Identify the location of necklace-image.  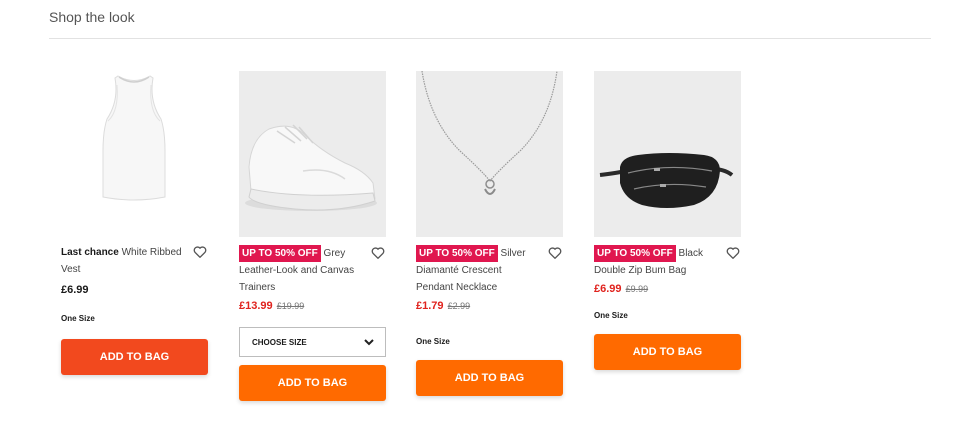
(489, 133).